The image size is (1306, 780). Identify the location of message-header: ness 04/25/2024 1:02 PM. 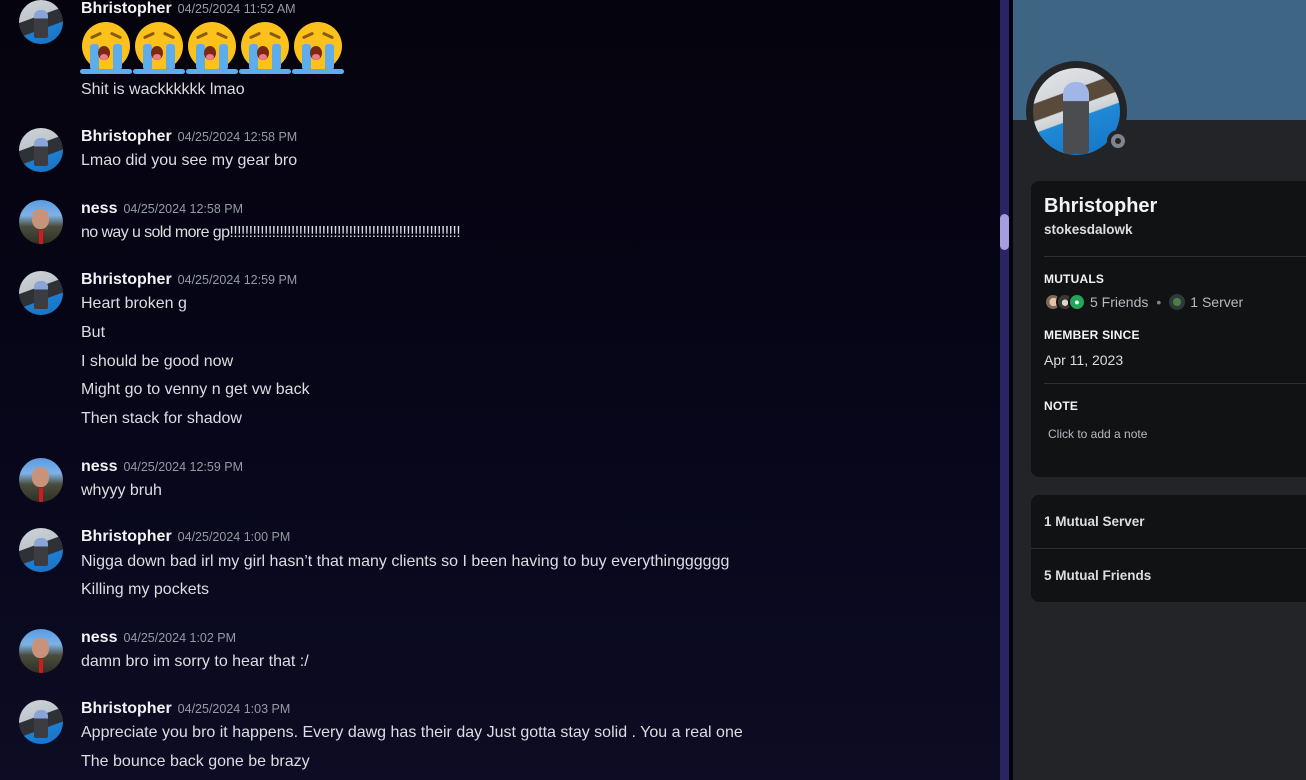
(158, 638).